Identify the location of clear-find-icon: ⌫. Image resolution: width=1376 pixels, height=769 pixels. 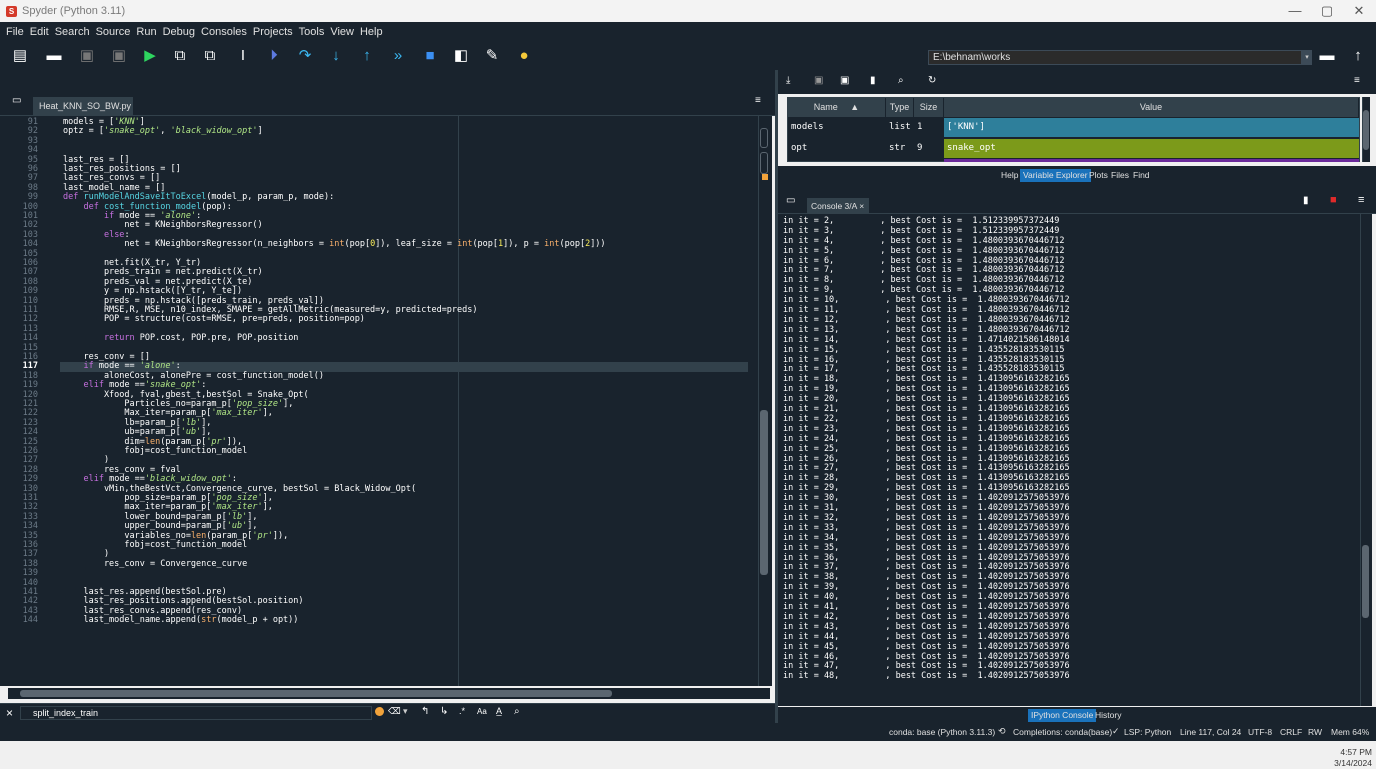
(394, 711).